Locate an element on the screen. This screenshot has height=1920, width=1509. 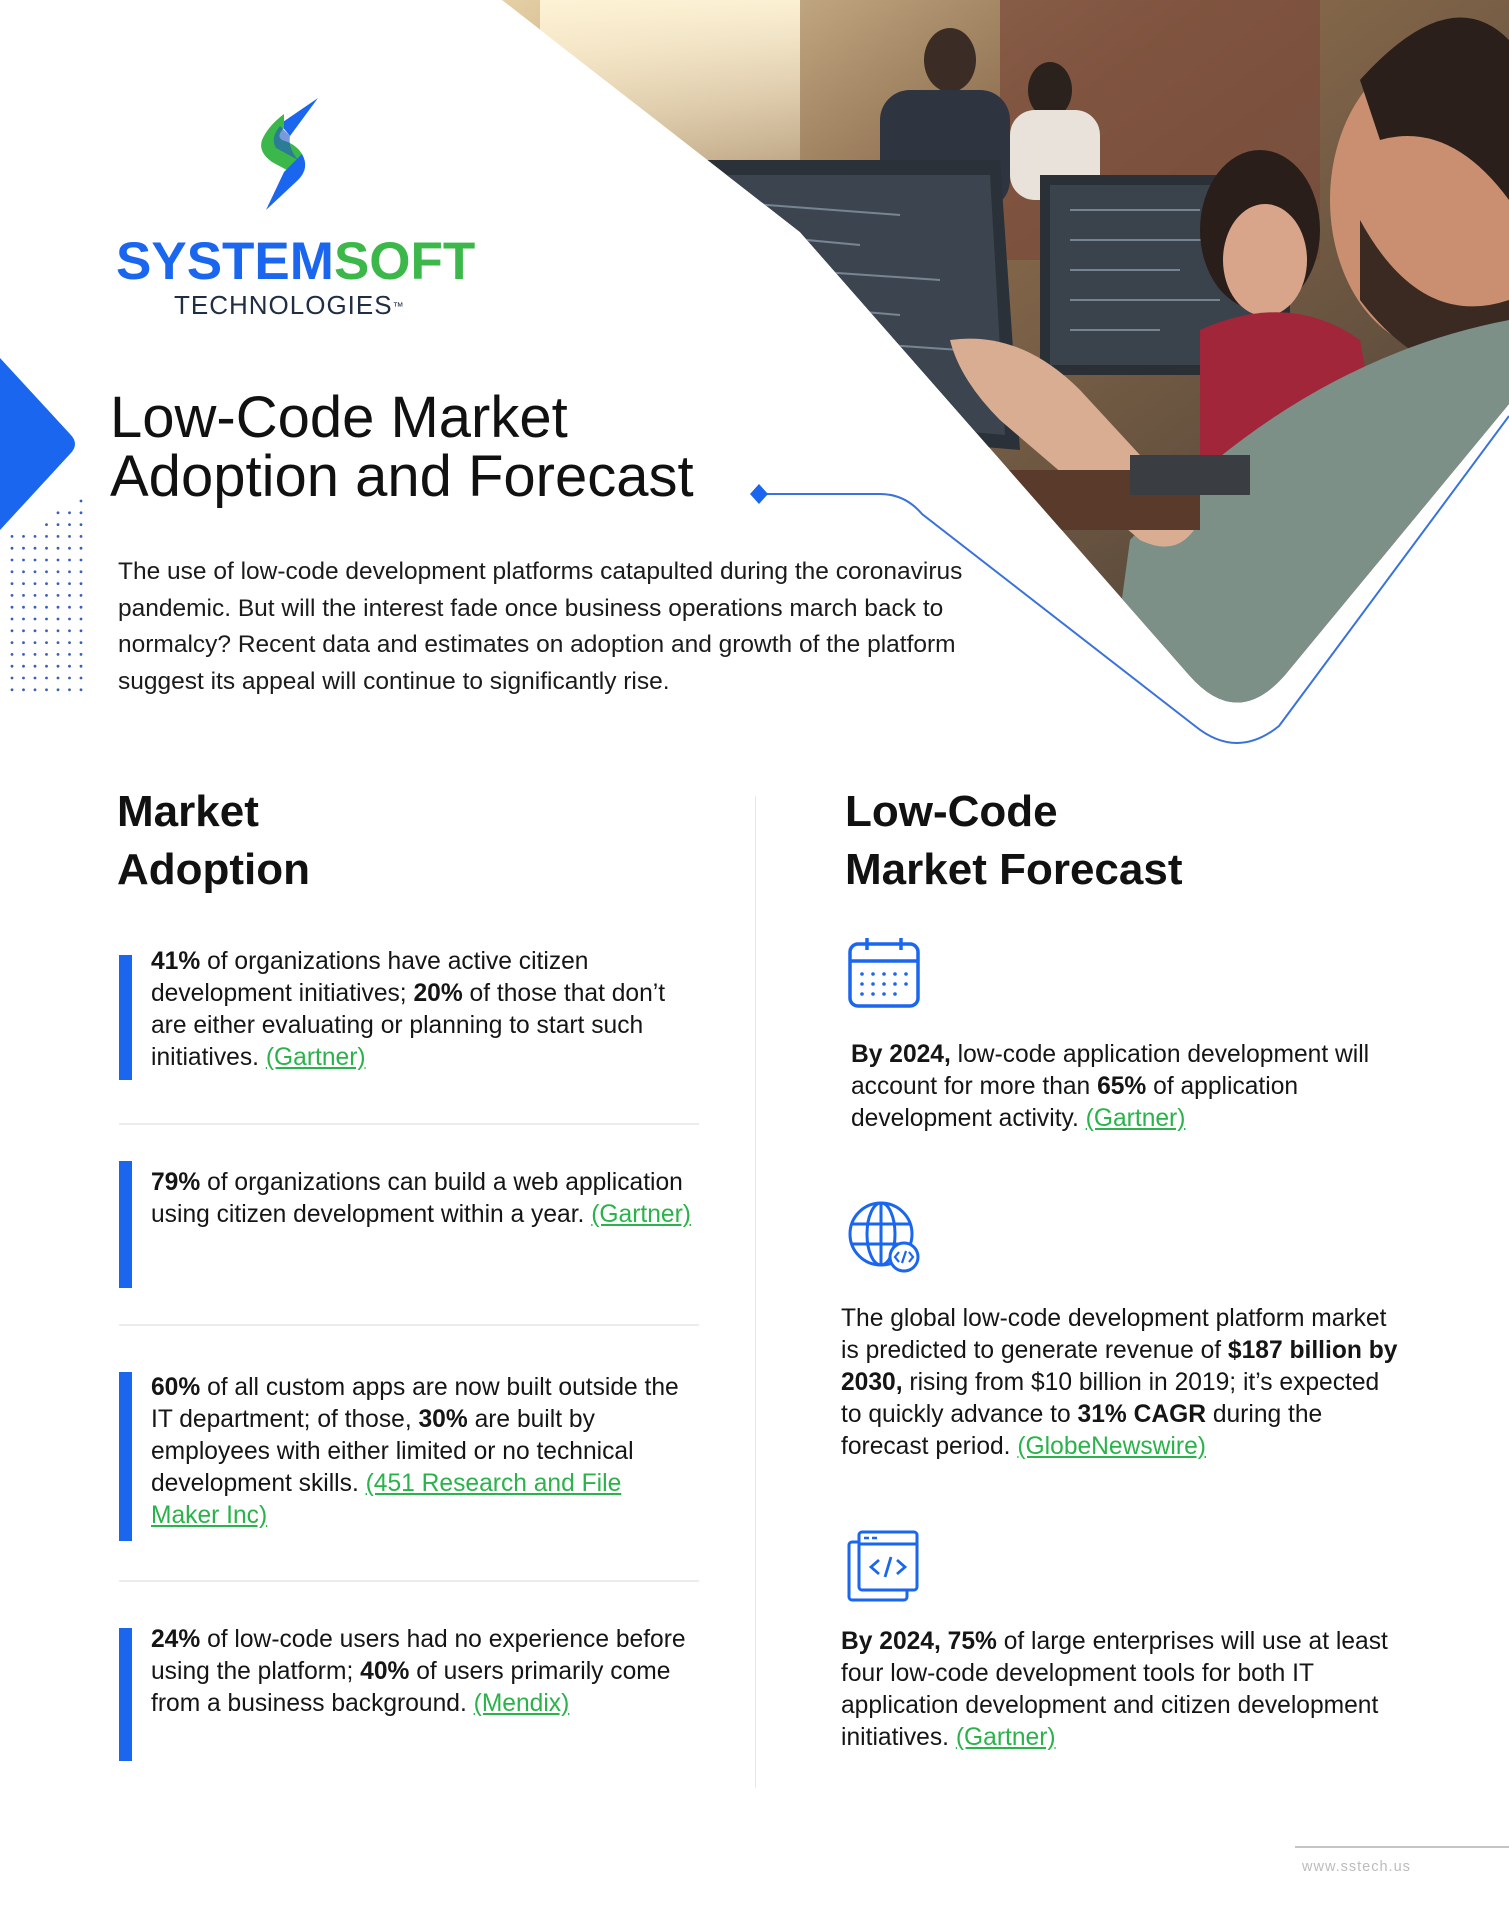
market-adoption-heading-line1: Market is located at coordinates (188, 811).